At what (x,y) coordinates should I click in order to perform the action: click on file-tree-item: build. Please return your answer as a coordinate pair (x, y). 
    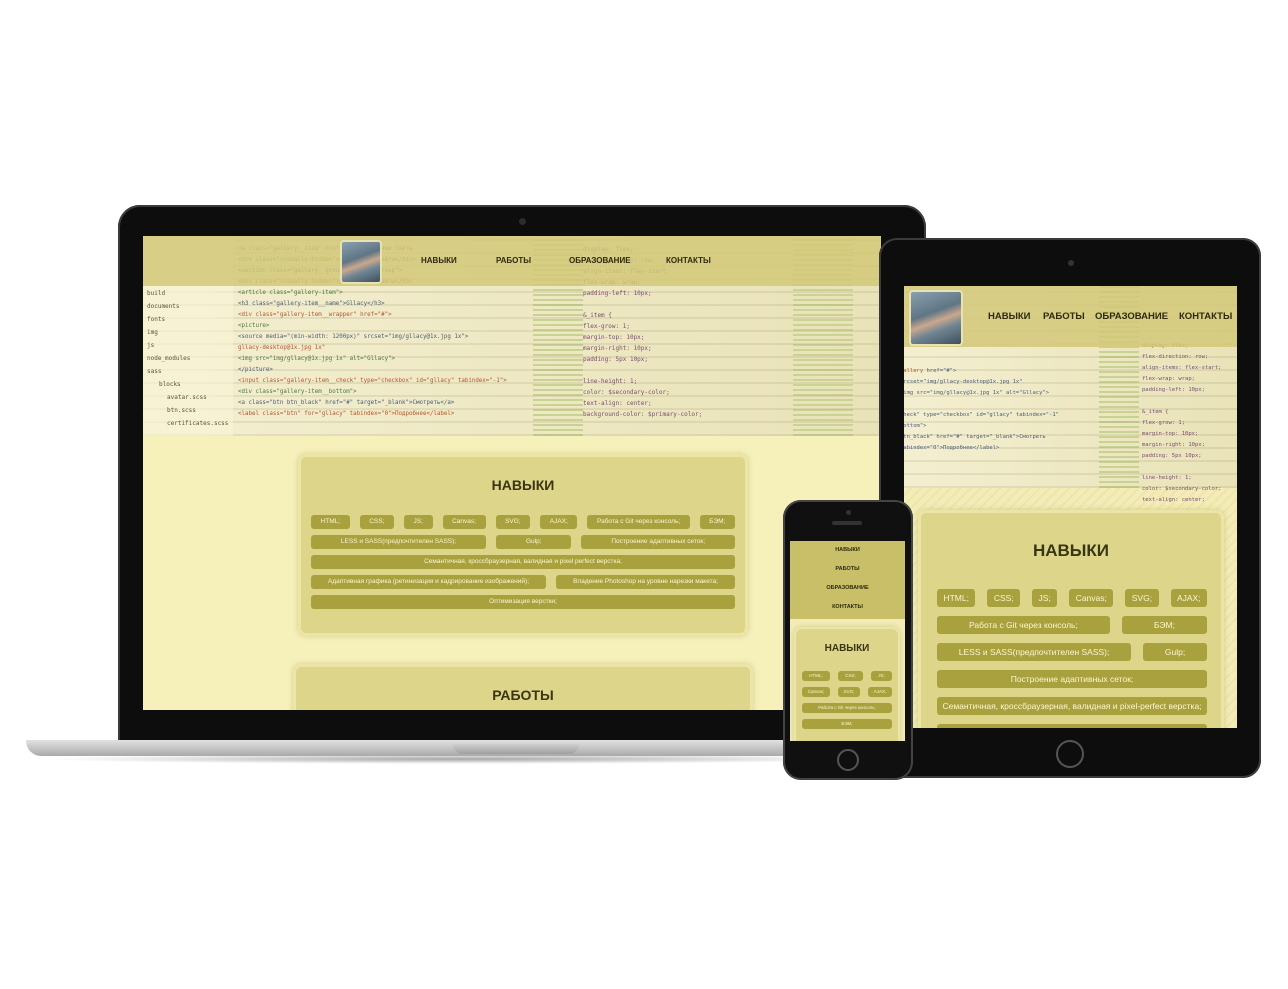
    Looking at the image, I should click on (189, 296).